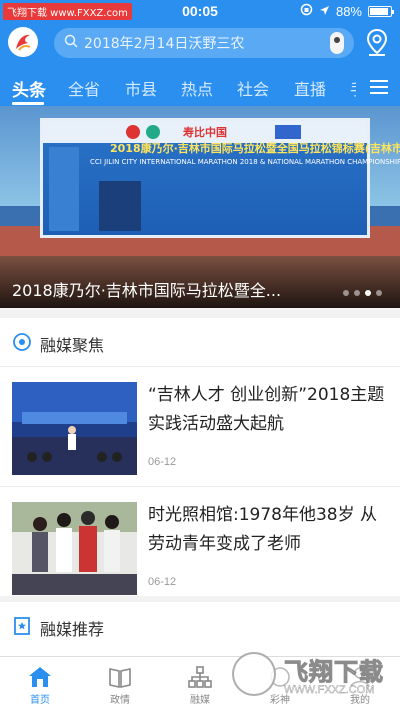 Image resolution: width=400 pixels, height=710 pixels. I want to click on rongmei-focus-header: 融媒聚焦, so click(200, 342).